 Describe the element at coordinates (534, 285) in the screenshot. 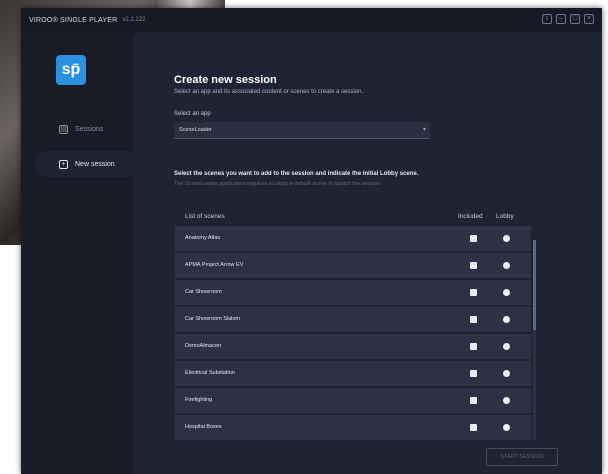

I see `scroll-thumb` at that location.